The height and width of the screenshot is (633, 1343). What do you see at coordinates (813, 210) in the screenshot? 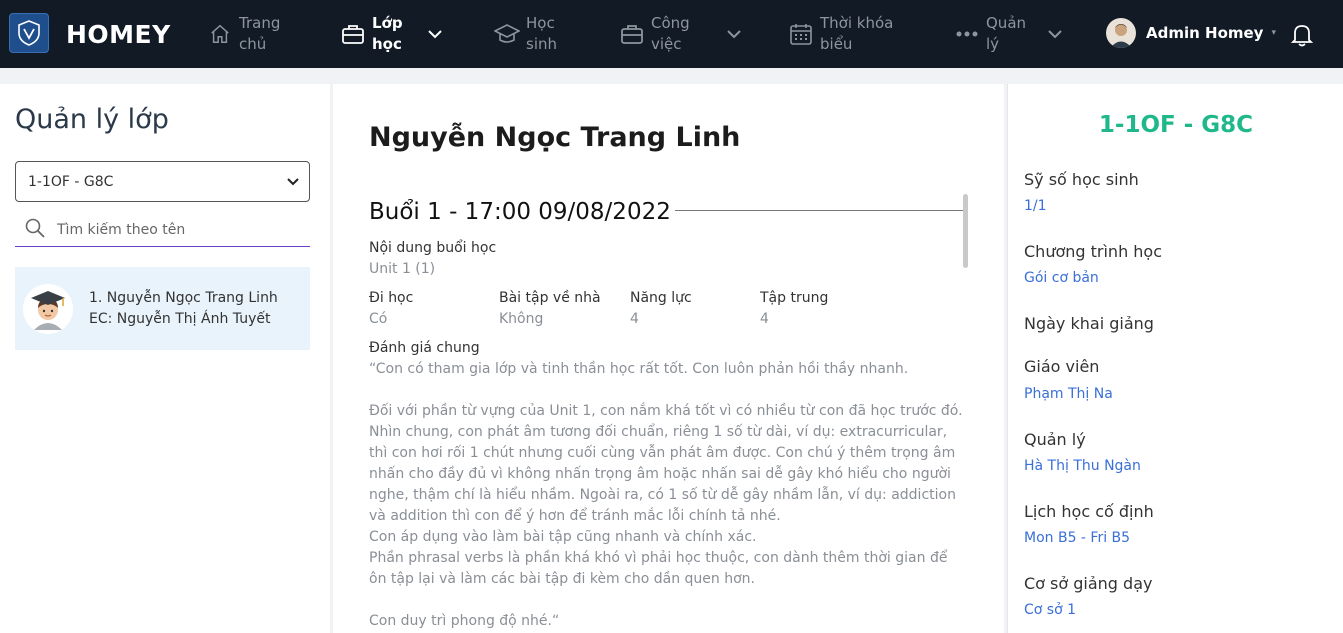
I see `section-divider` at bounding box center [813, 210].